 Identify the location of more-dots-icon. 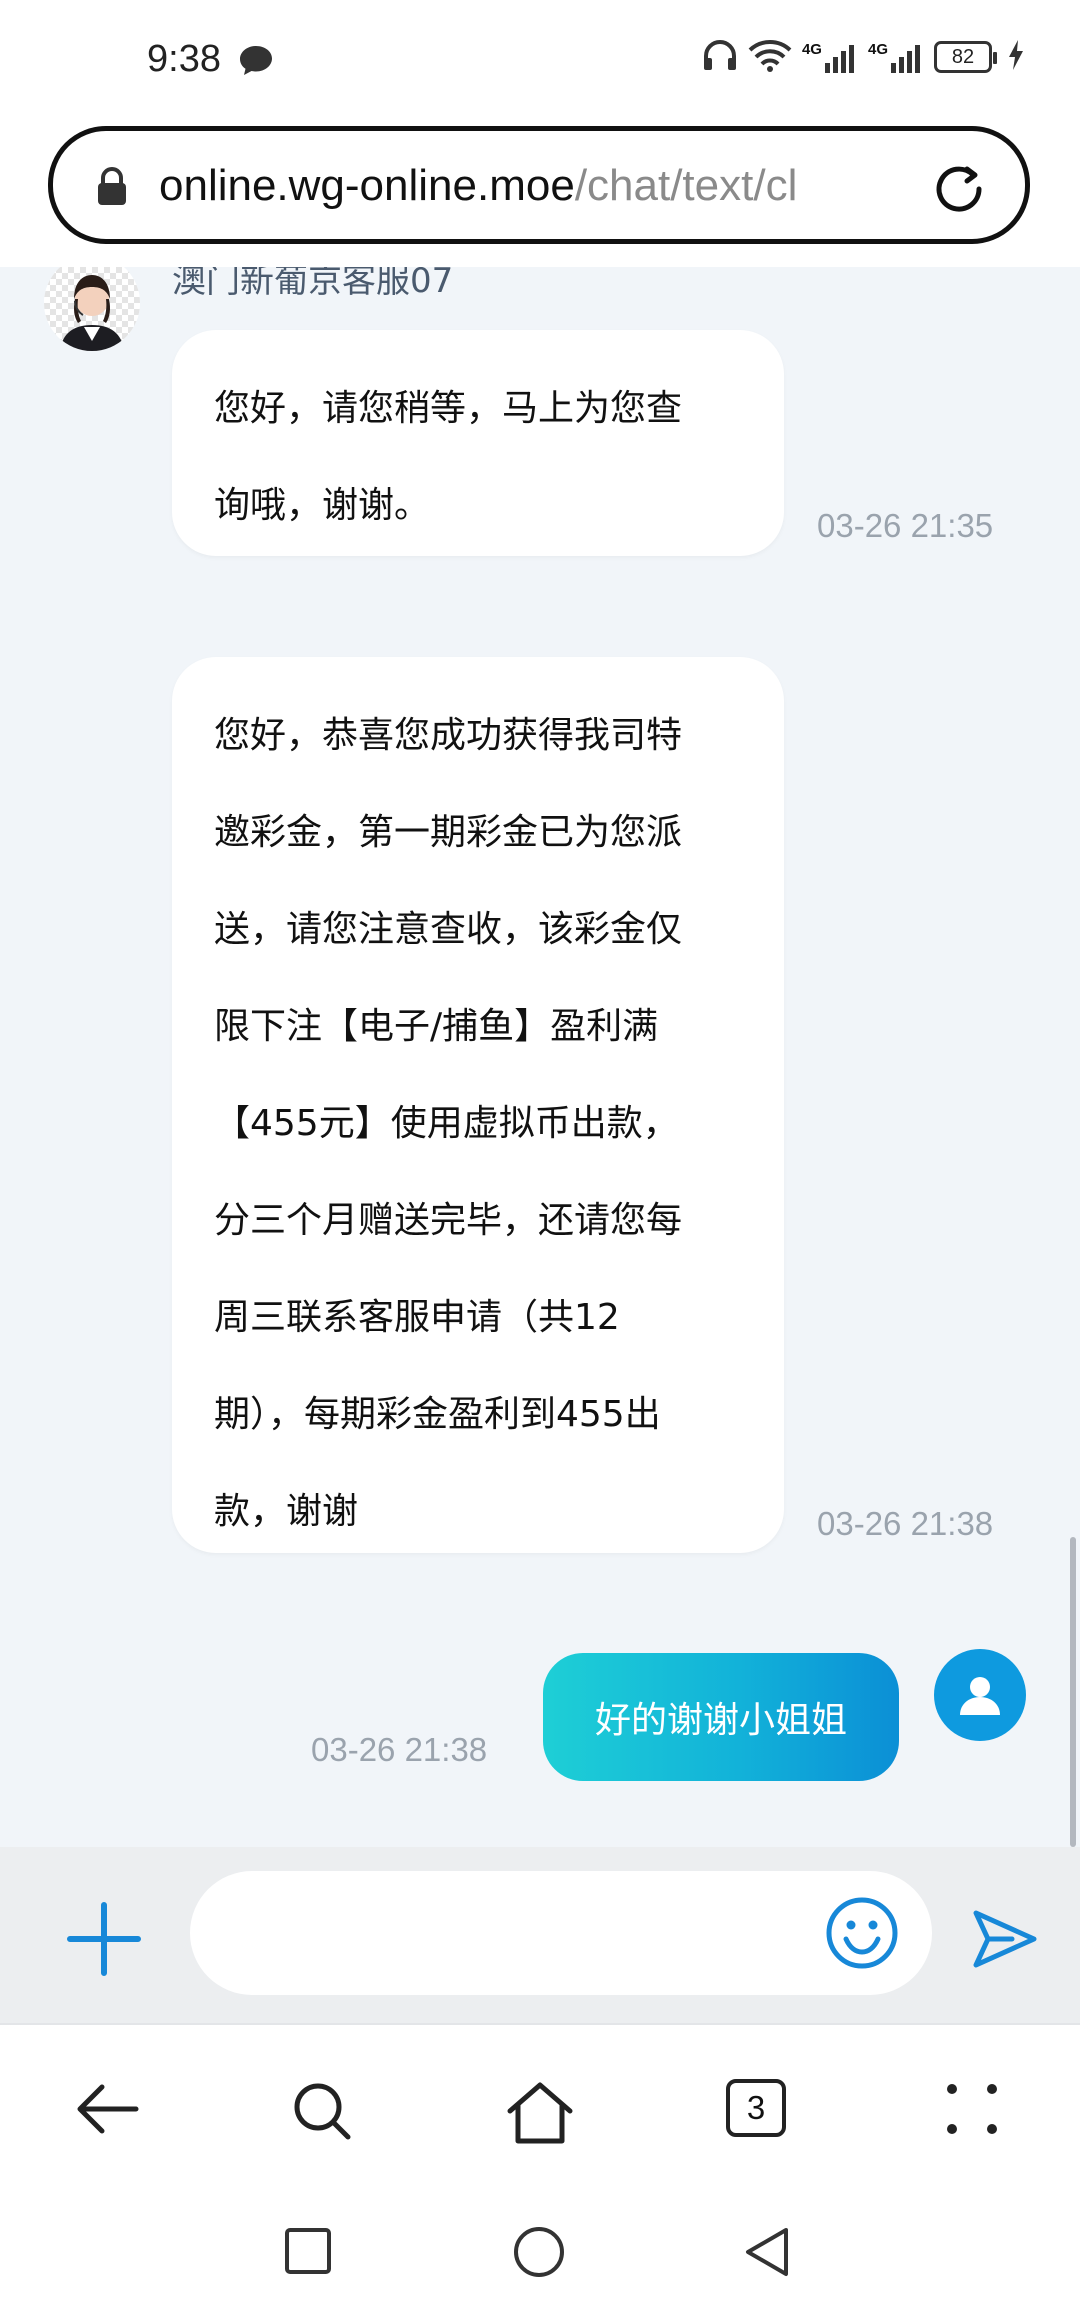
(972, 2109).